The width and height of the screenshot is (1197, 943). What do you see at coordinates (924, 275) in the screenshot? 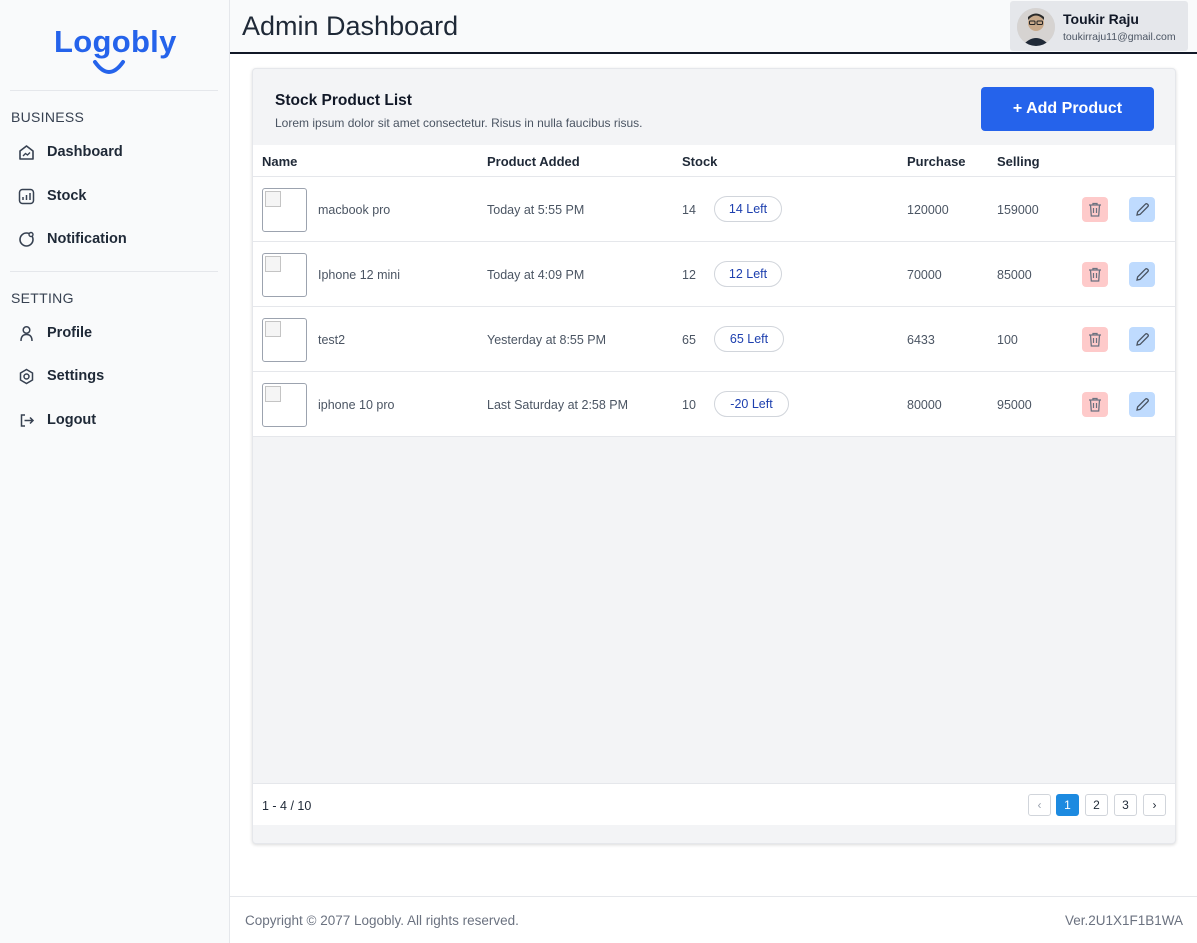
I see `purchase-price: 70000` at bounding box center [924, 275].